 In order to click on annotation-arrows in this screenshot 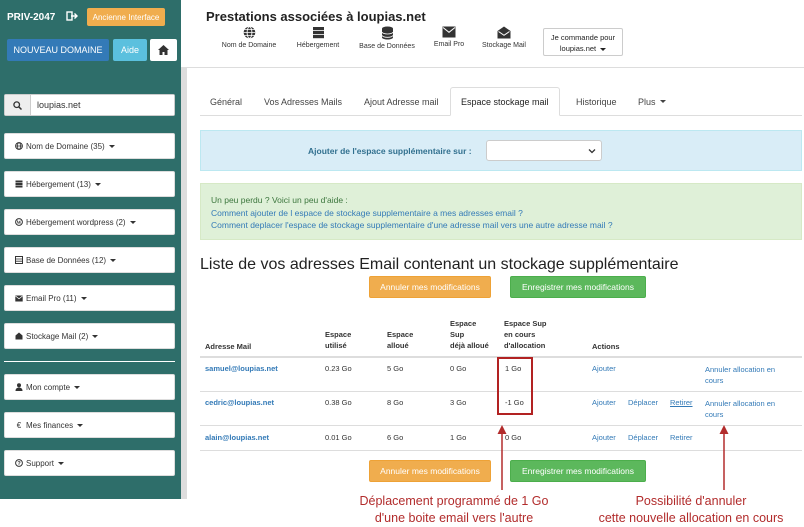, I will do `click(613, 457)`.